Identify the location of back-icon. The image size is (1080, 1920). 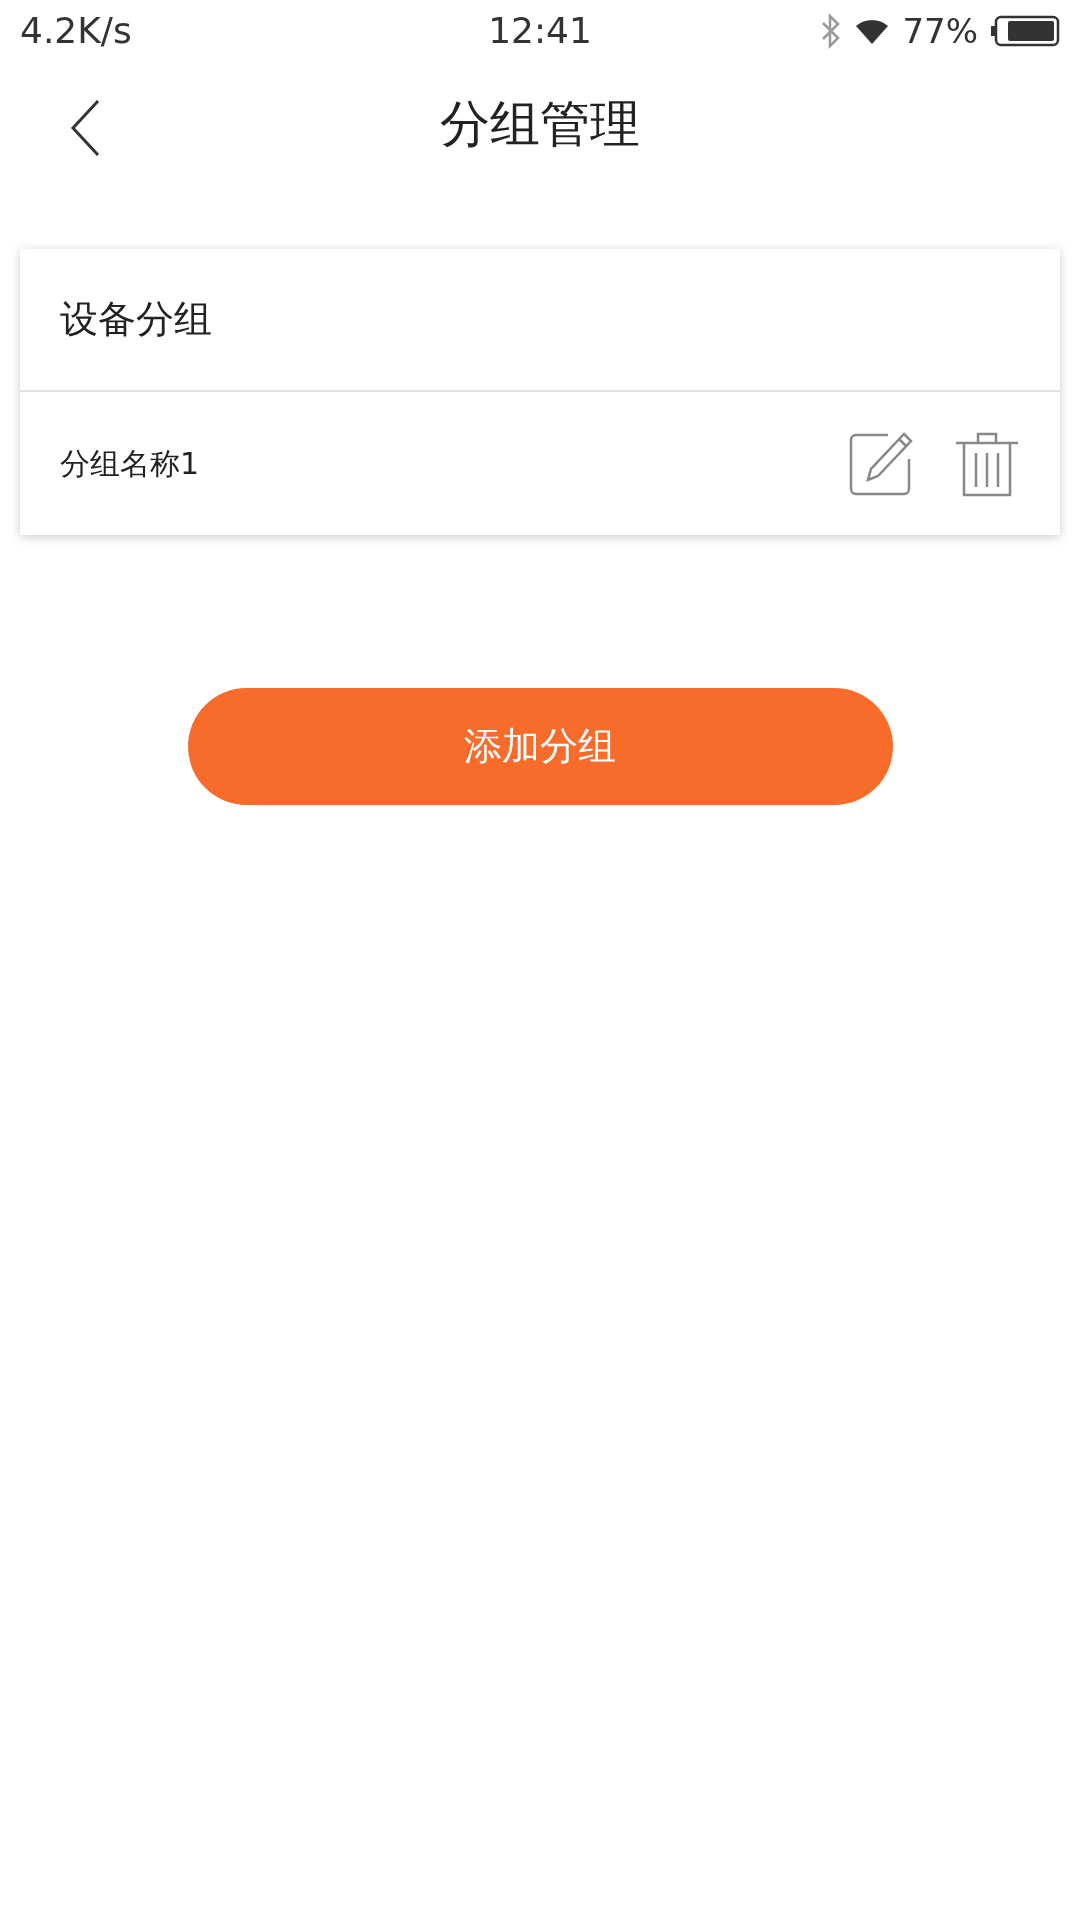
(85, 128).